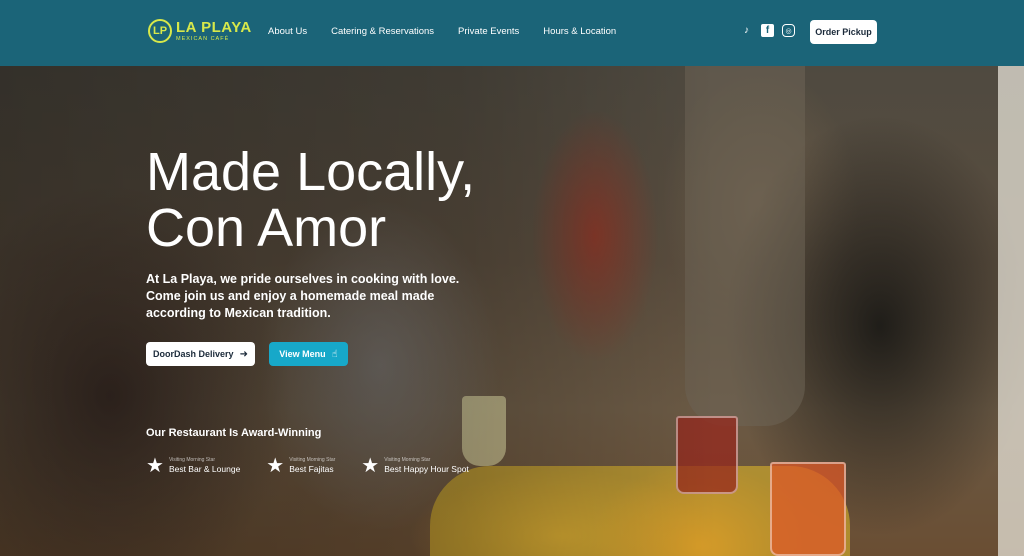 This screenshot has height=556, width=1024. I want to click on award-name: Best Happy Hour Spot, so click(426, 469).